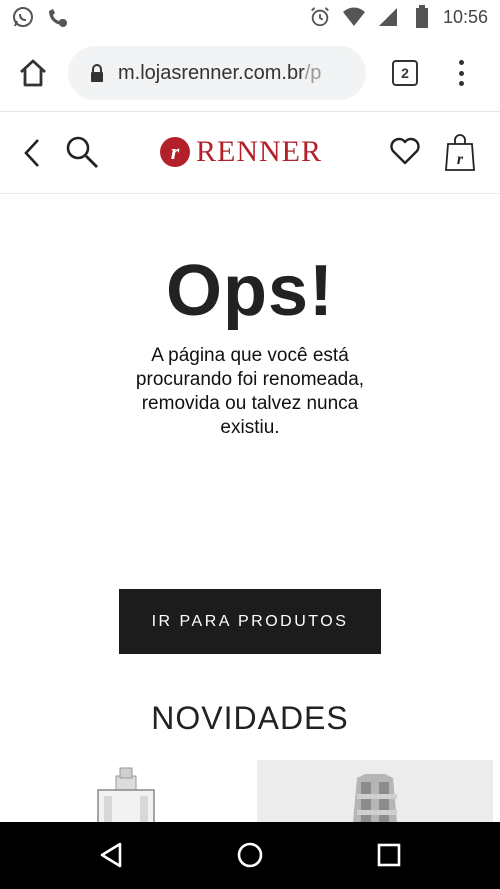 The height and width of the screenshot is (889, 500). I want to click on whatsapp-icon, so click(23, 17).